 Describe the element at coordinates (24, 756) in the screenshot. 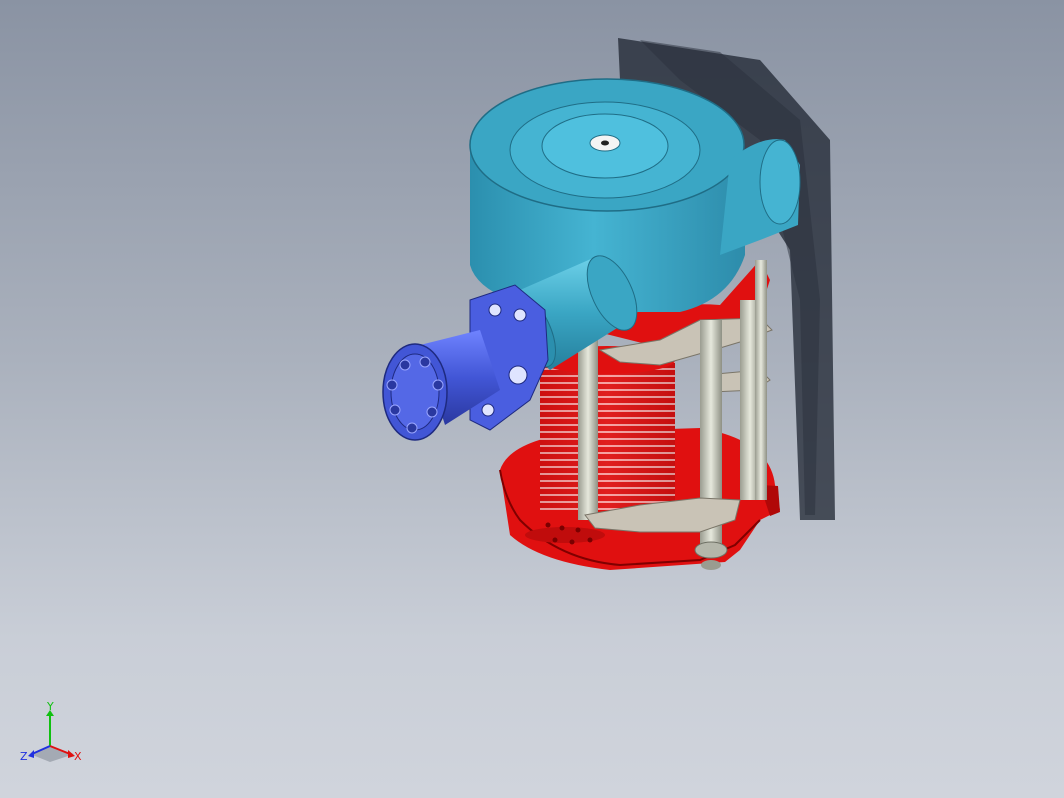

I see `z-axis-label: Z` at that location.